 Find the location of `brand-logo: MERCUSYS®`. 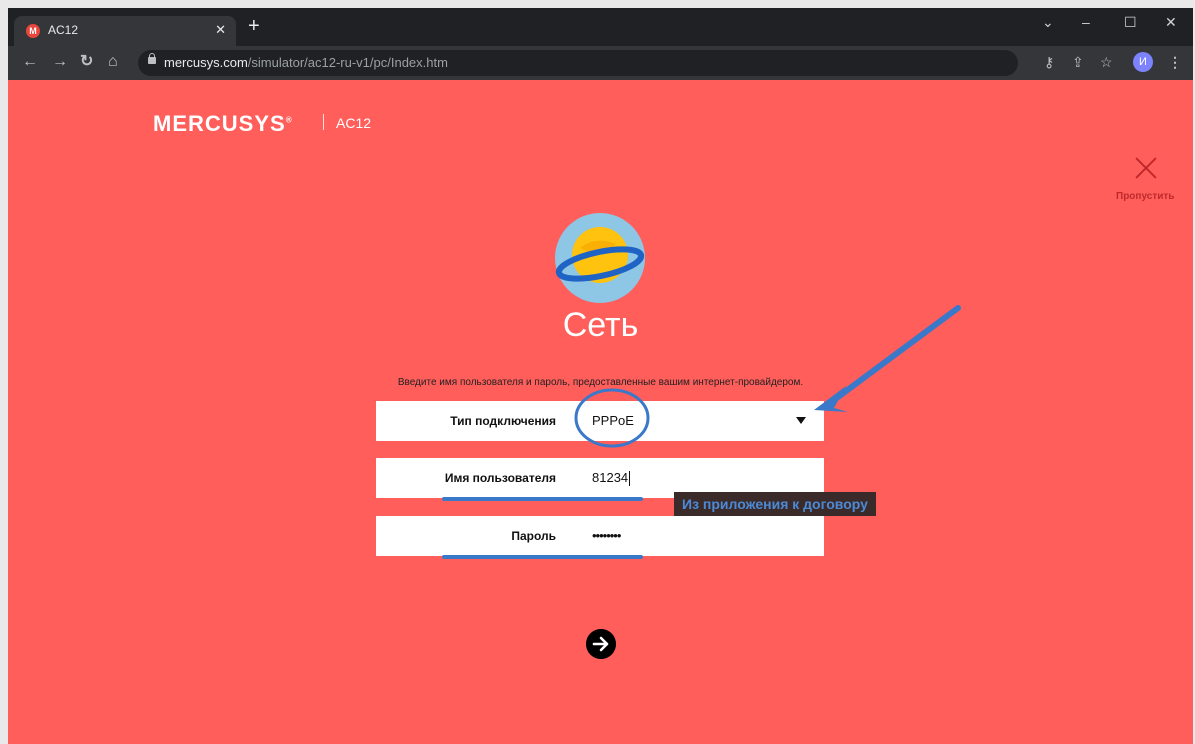

brand-logo: MERCUSYS® is located at coordinates (223, 123).